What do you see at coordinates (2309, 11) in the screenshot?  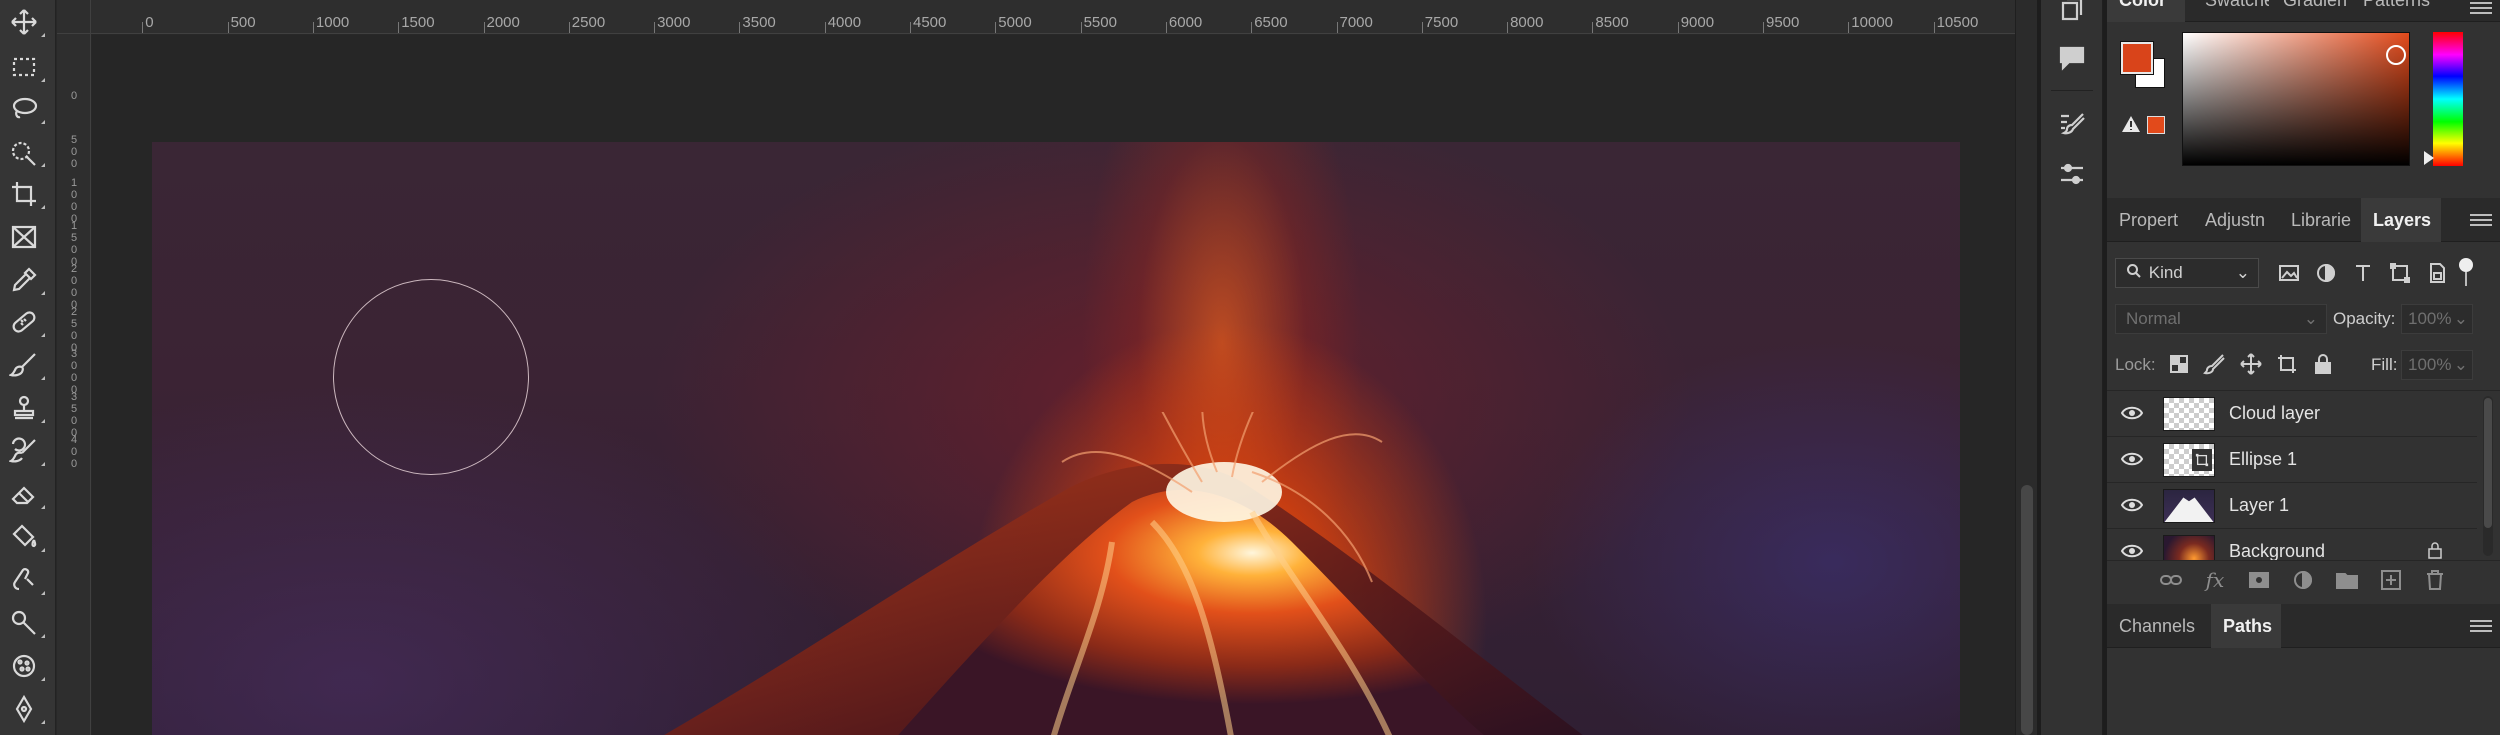 I see `tab-gradients: Gradien` at bounding box center [2309, 11].